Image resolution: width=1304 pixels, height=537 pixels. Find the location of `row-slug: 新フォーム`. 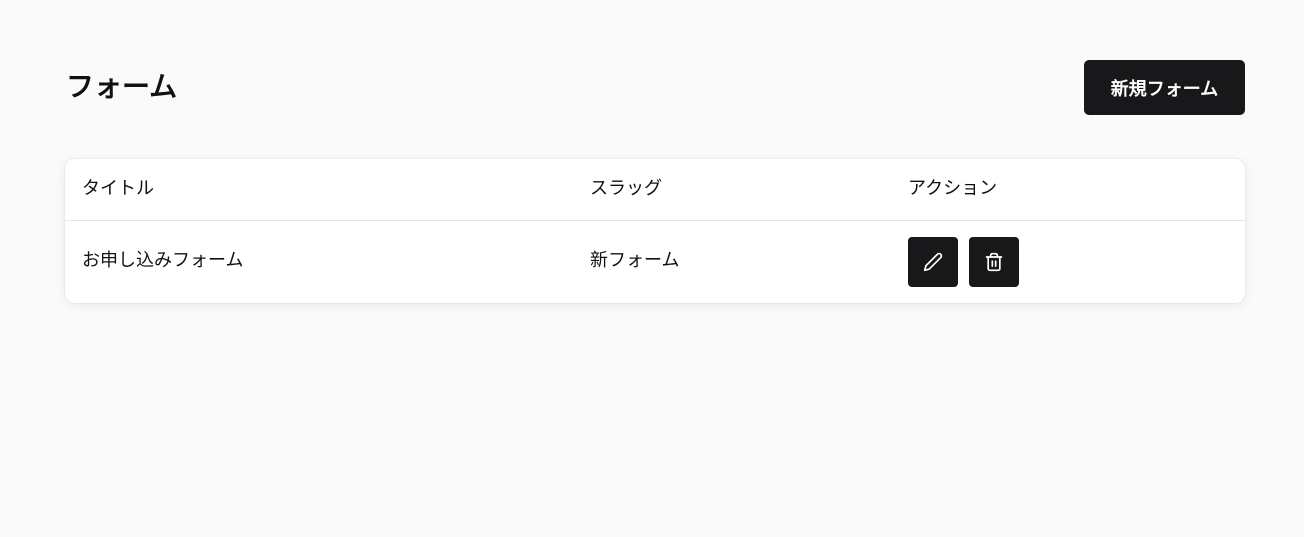

row-slug: 新フォーム is located at coordinates (635, 260).